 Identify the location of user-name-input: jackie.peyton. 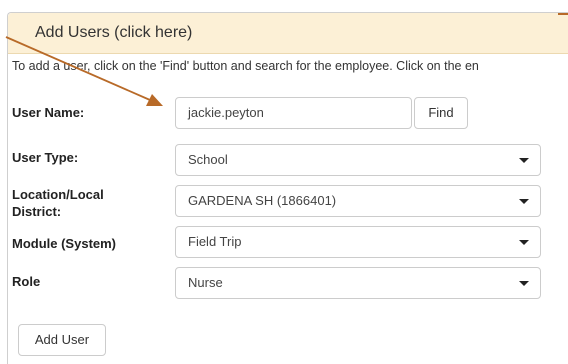
(293, 113).